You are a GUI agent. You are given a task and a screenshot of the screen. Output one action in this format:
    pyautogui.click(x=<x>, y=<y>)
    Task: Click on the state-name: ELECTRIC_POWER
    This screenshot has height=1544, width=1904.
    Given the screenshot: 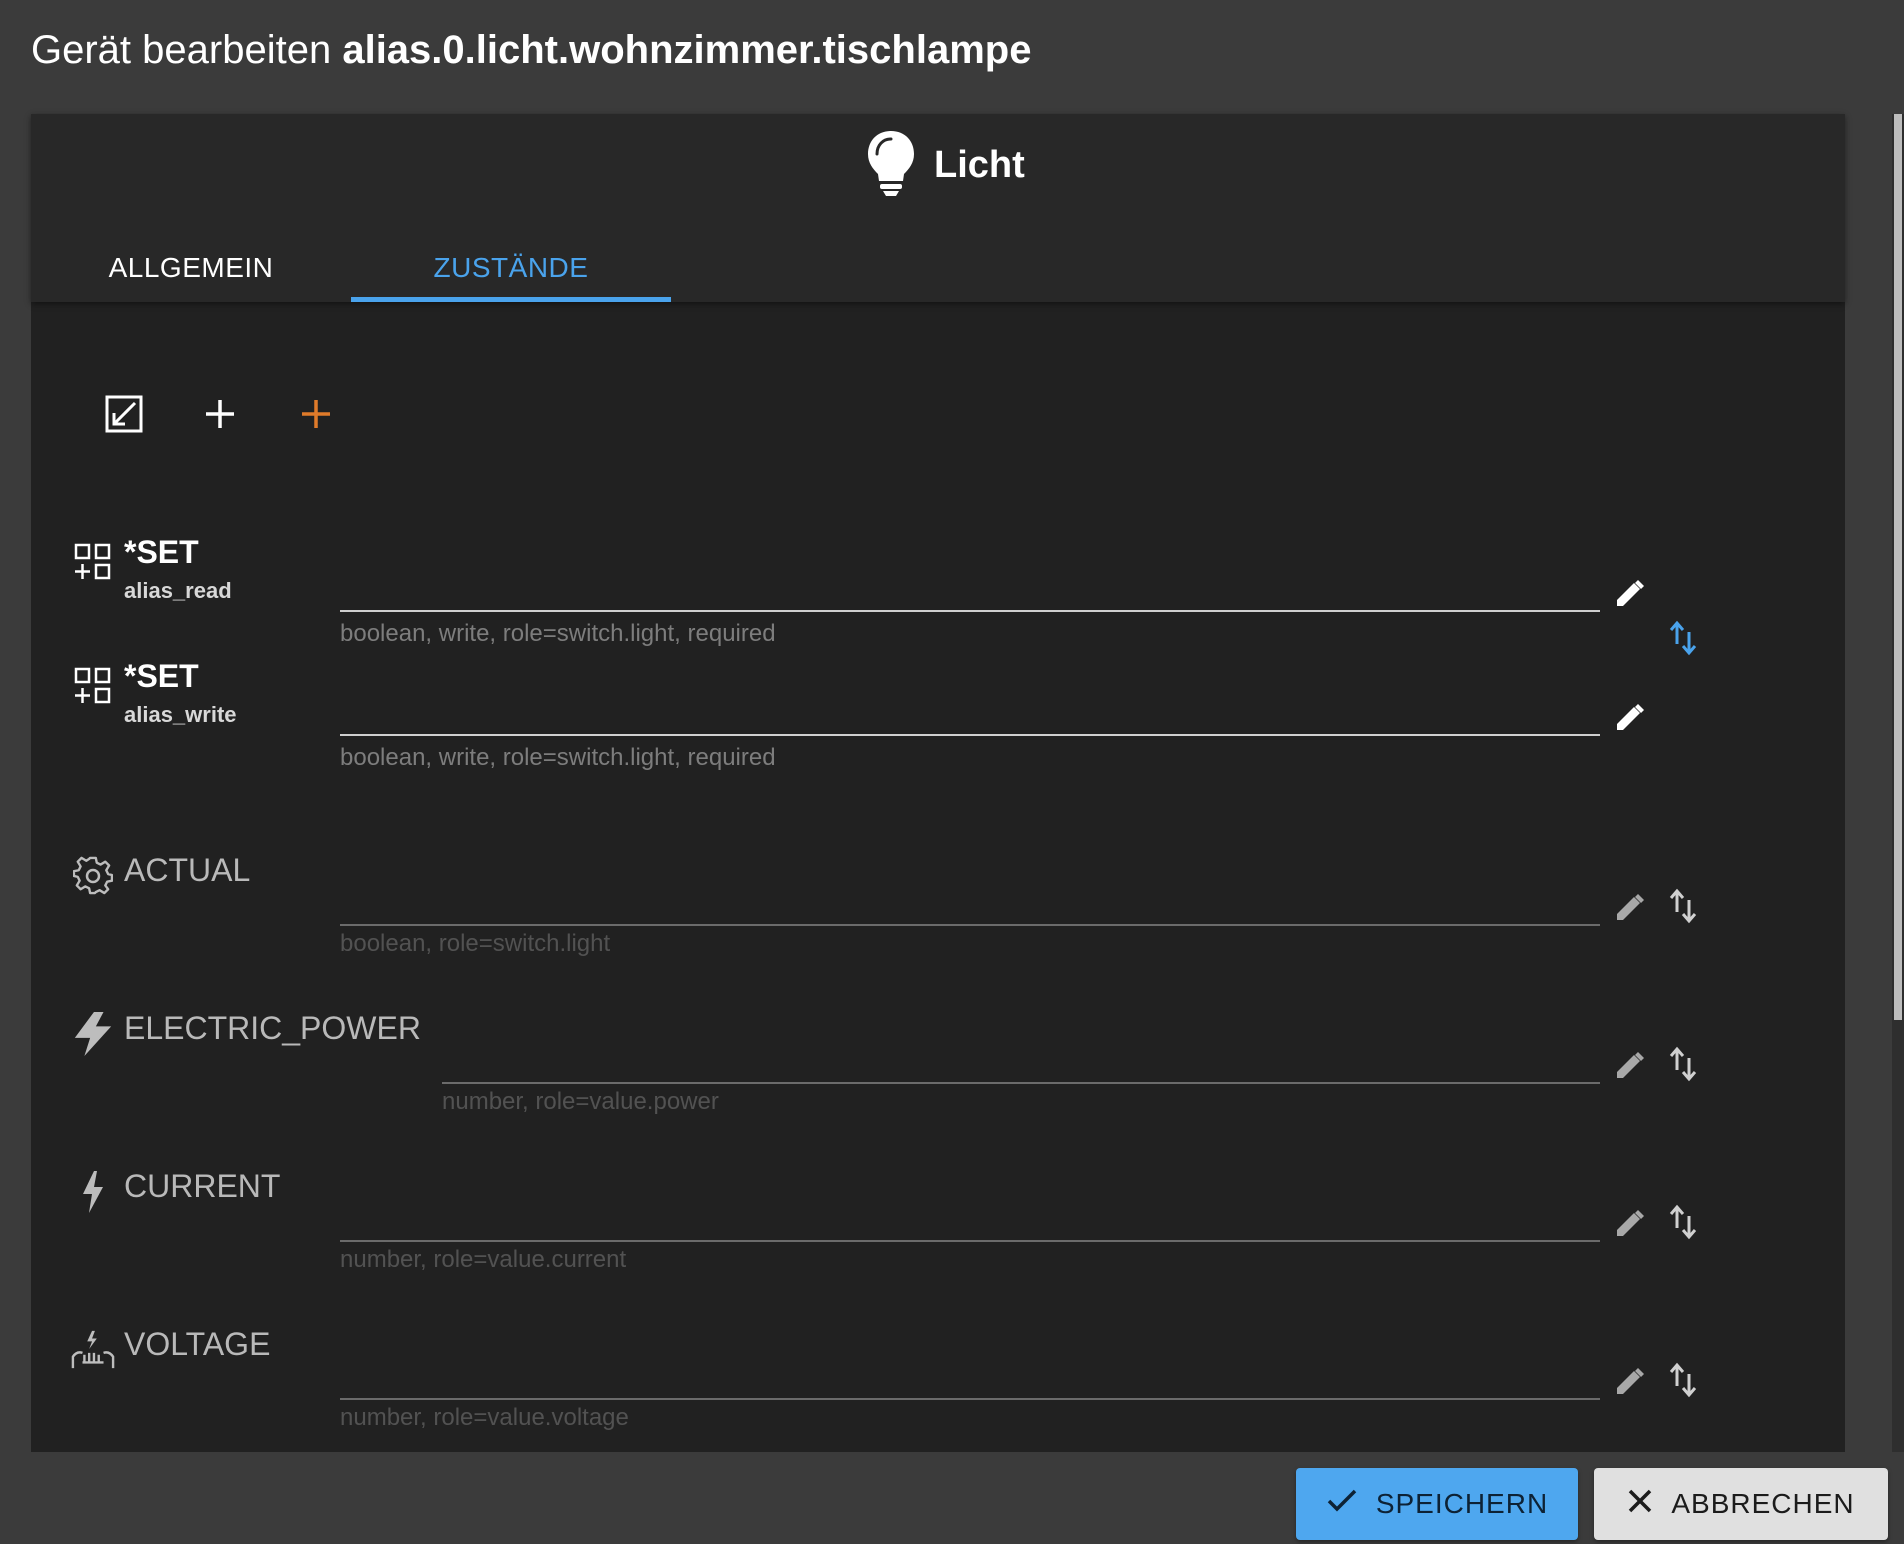 What is the action you would take?
    pyautogui.click(x=272, y=1028)
    